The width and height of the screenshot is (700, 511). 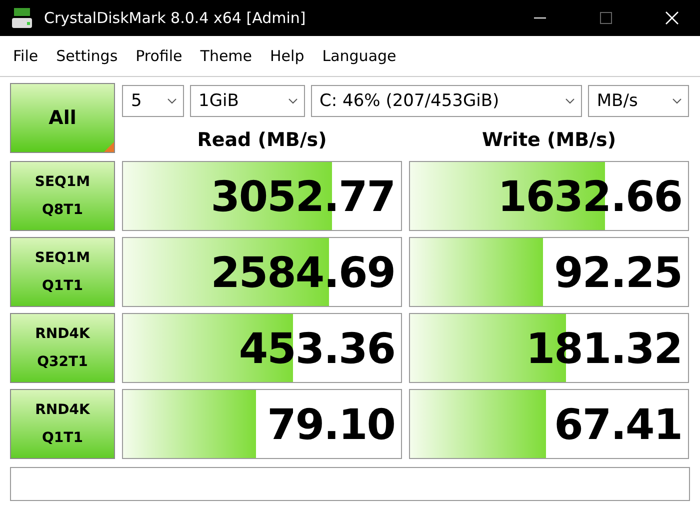 I want to click on column-header: Write (MB/s), so click(x=549, y=140).